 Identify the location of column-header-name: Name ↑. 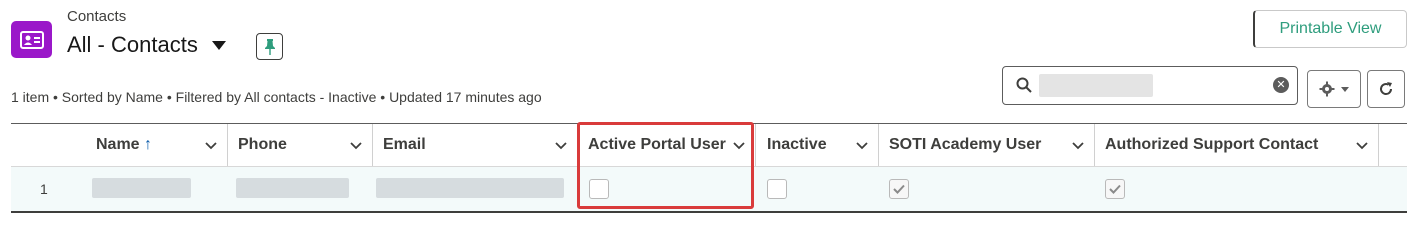
(161, 145).